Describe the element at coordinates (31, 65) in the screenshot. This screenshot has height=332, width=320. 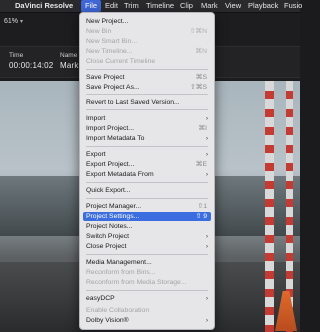
I see `timecode-value: 00:00:14:02` at that location.